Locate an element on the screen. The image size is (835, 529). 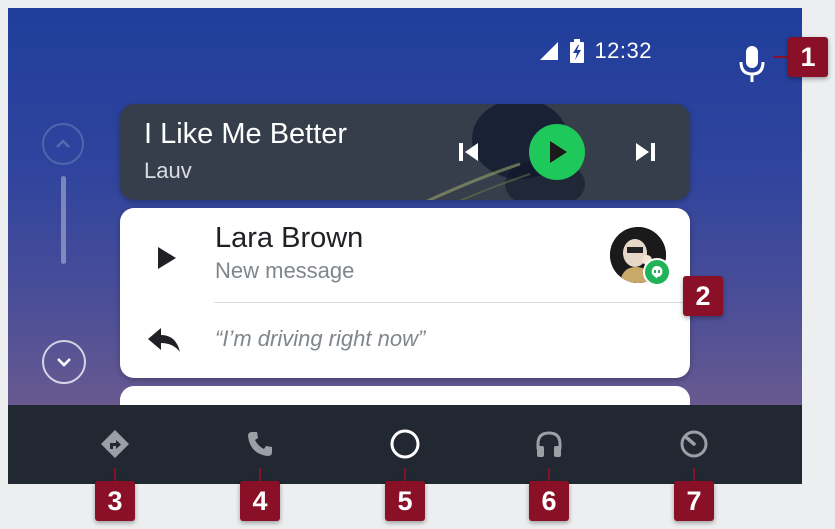
status-bar: 12:32 is located at coordinates (595, 51).